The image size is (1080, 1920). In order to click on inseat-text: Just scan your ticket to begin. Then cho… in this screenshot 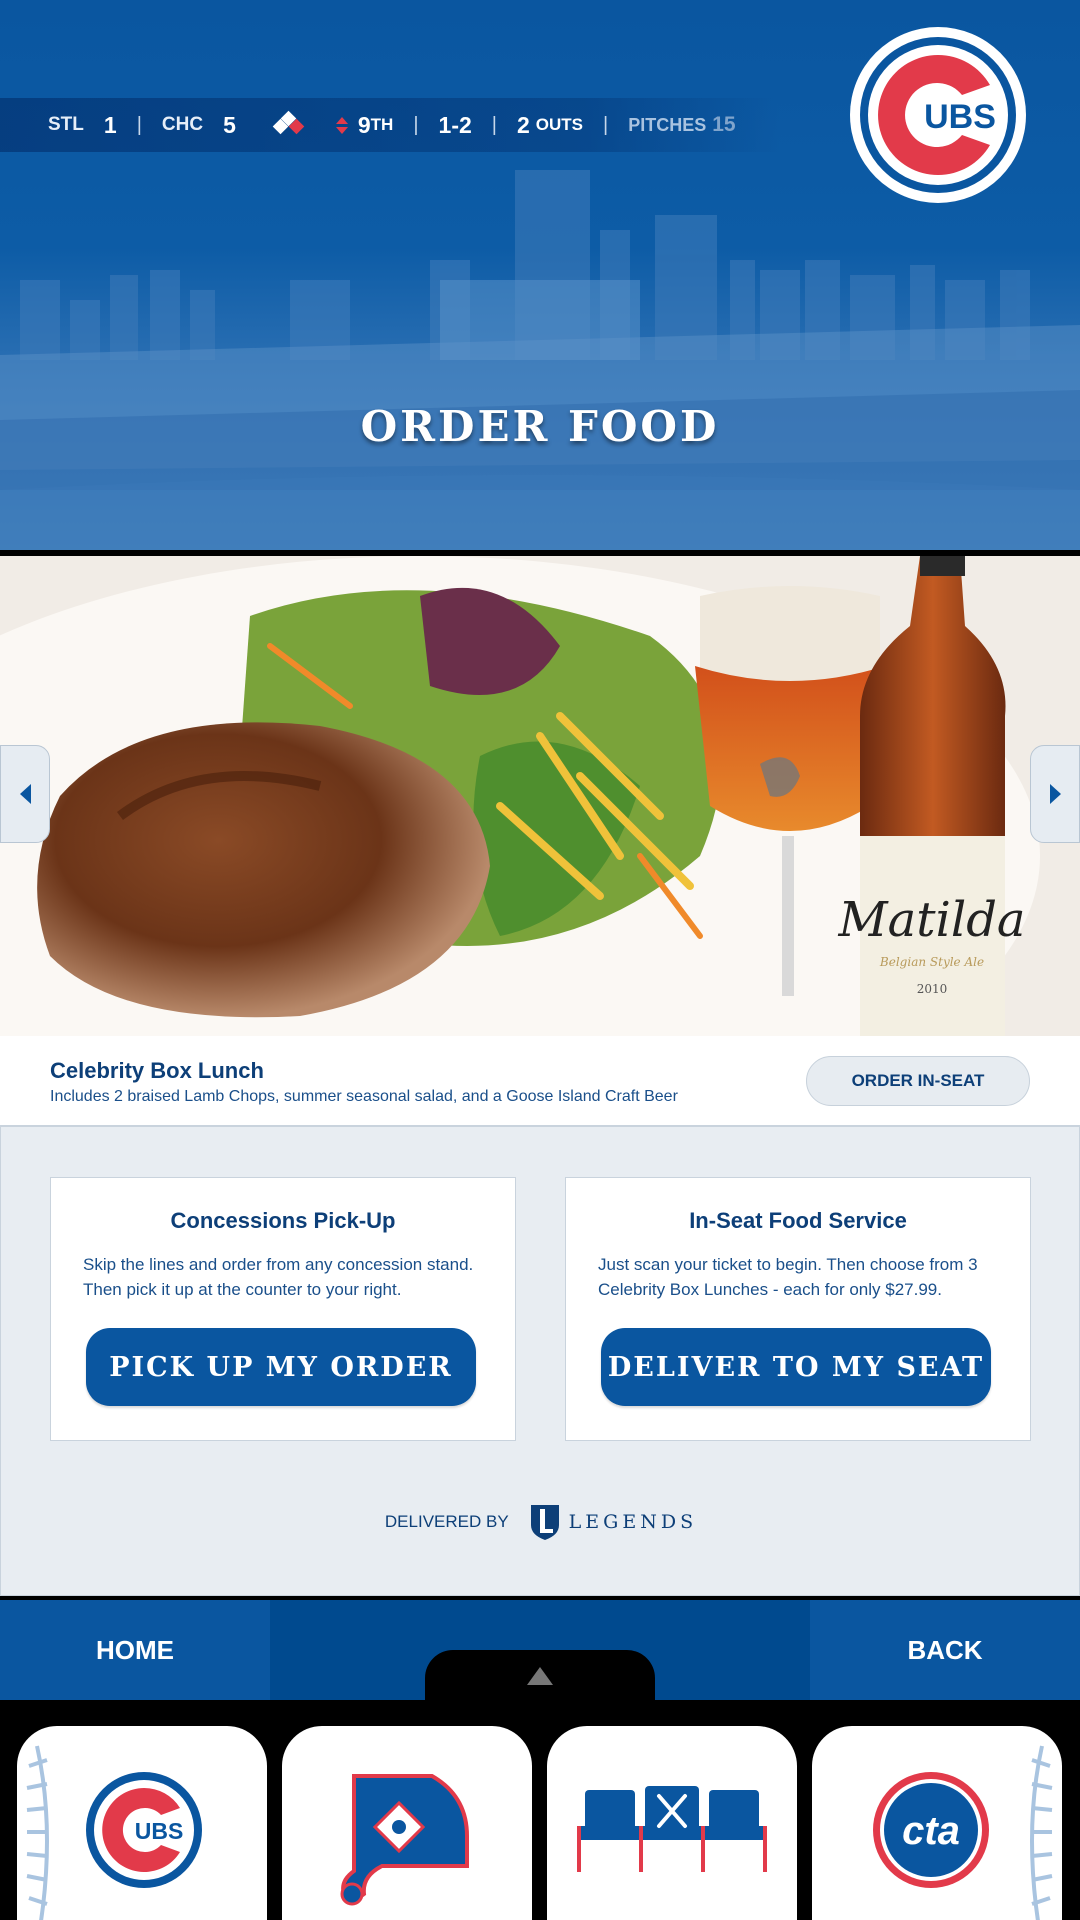, I will do `click(788, 1277)`.